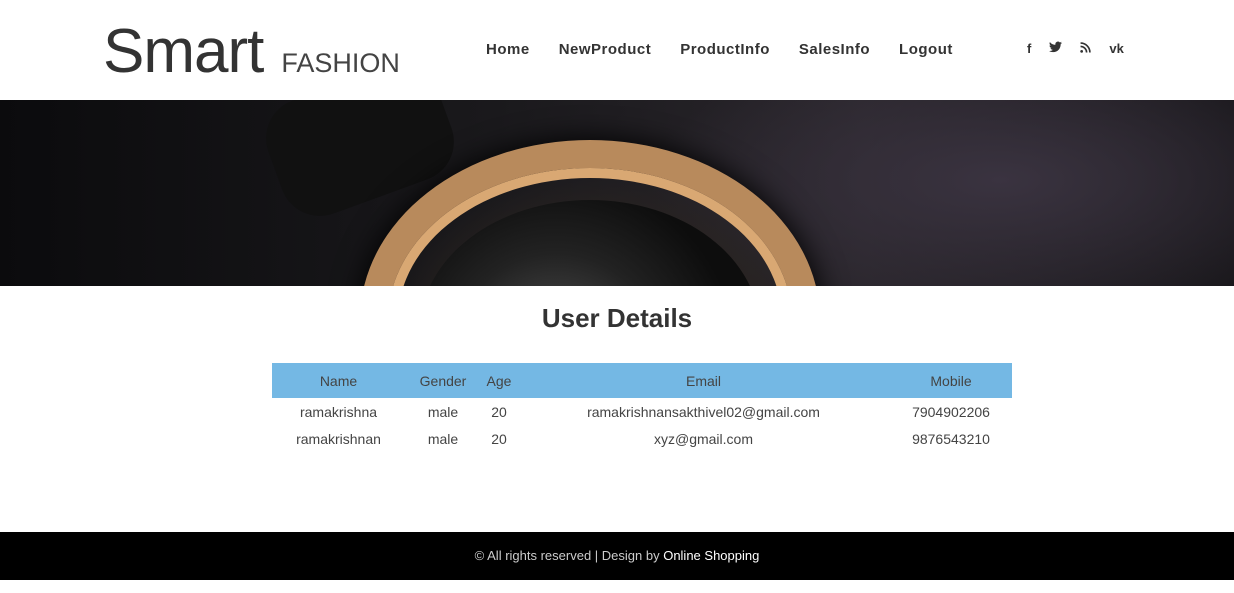  What do you see at coordinates (725, 49) in the screenshot?
I see `nav-productinfo: ProductInfo` at bounding box center [725, 49].